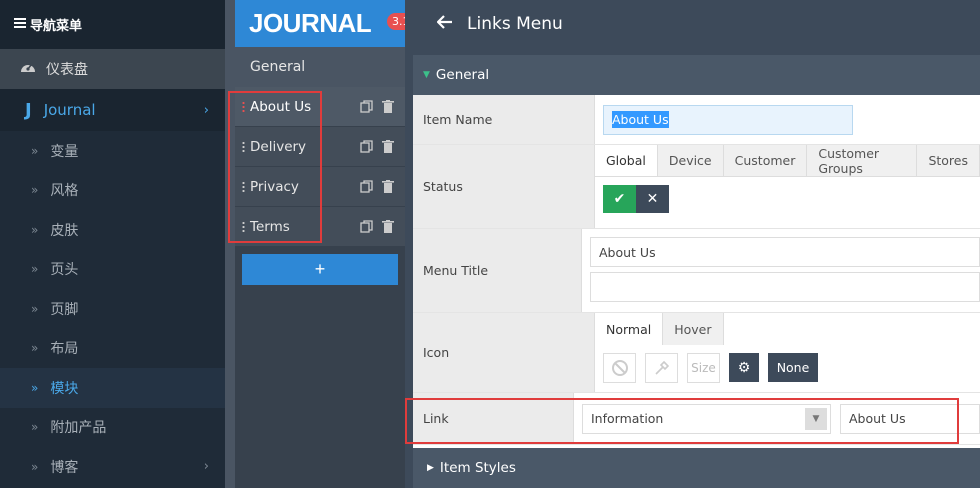 The width and height of the screenshot is (980, 488). Describe the element at coordinates (910, 418) in the screenshot. I see `link-value-field: About Us` at that location.